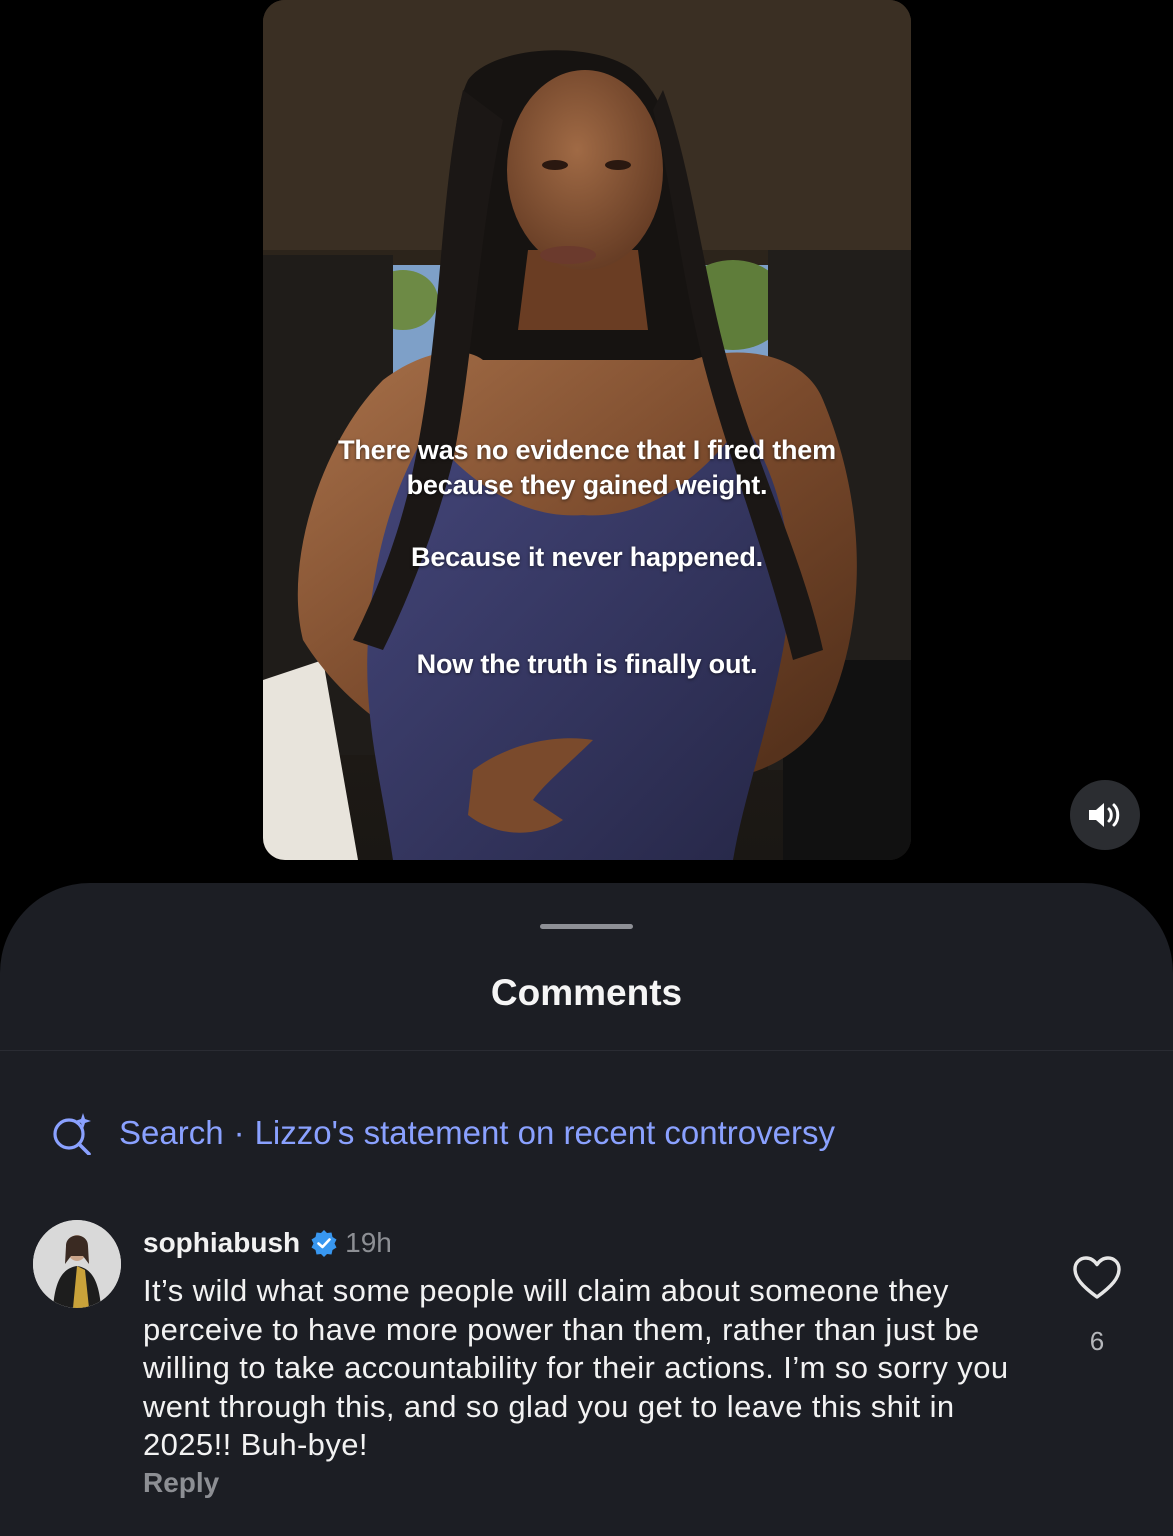 Image resolution: width=1173 pixels, height=1536 pixels. I want to click on divider, so click(586, 1050).